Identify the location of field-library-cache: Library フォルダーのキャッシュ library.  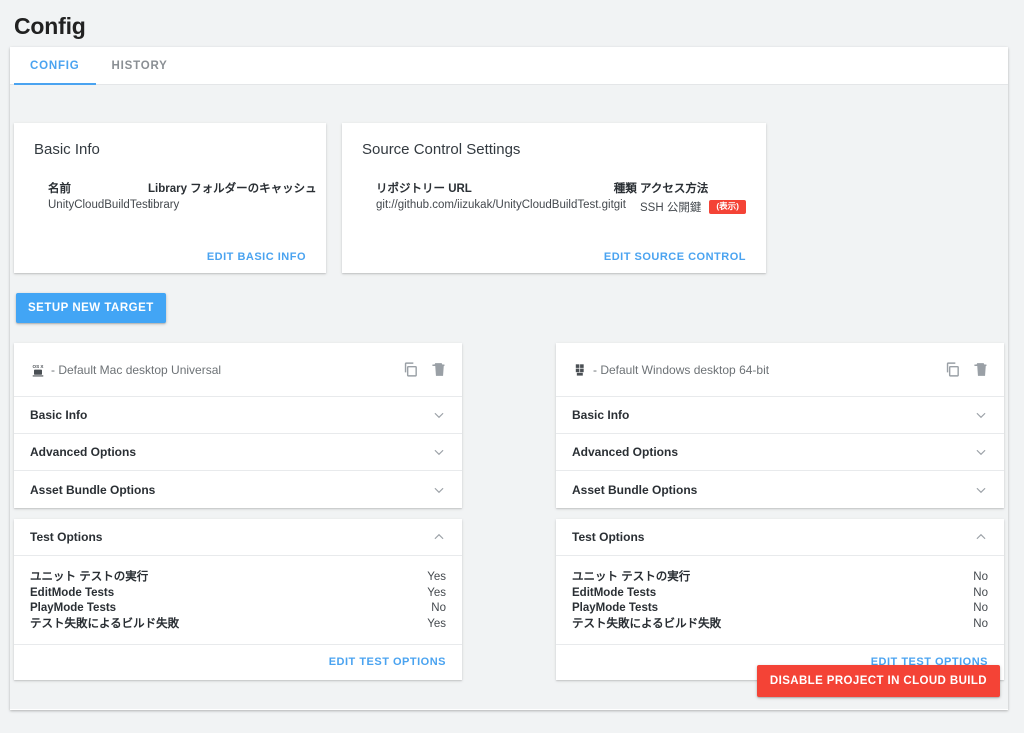
(232, 213).